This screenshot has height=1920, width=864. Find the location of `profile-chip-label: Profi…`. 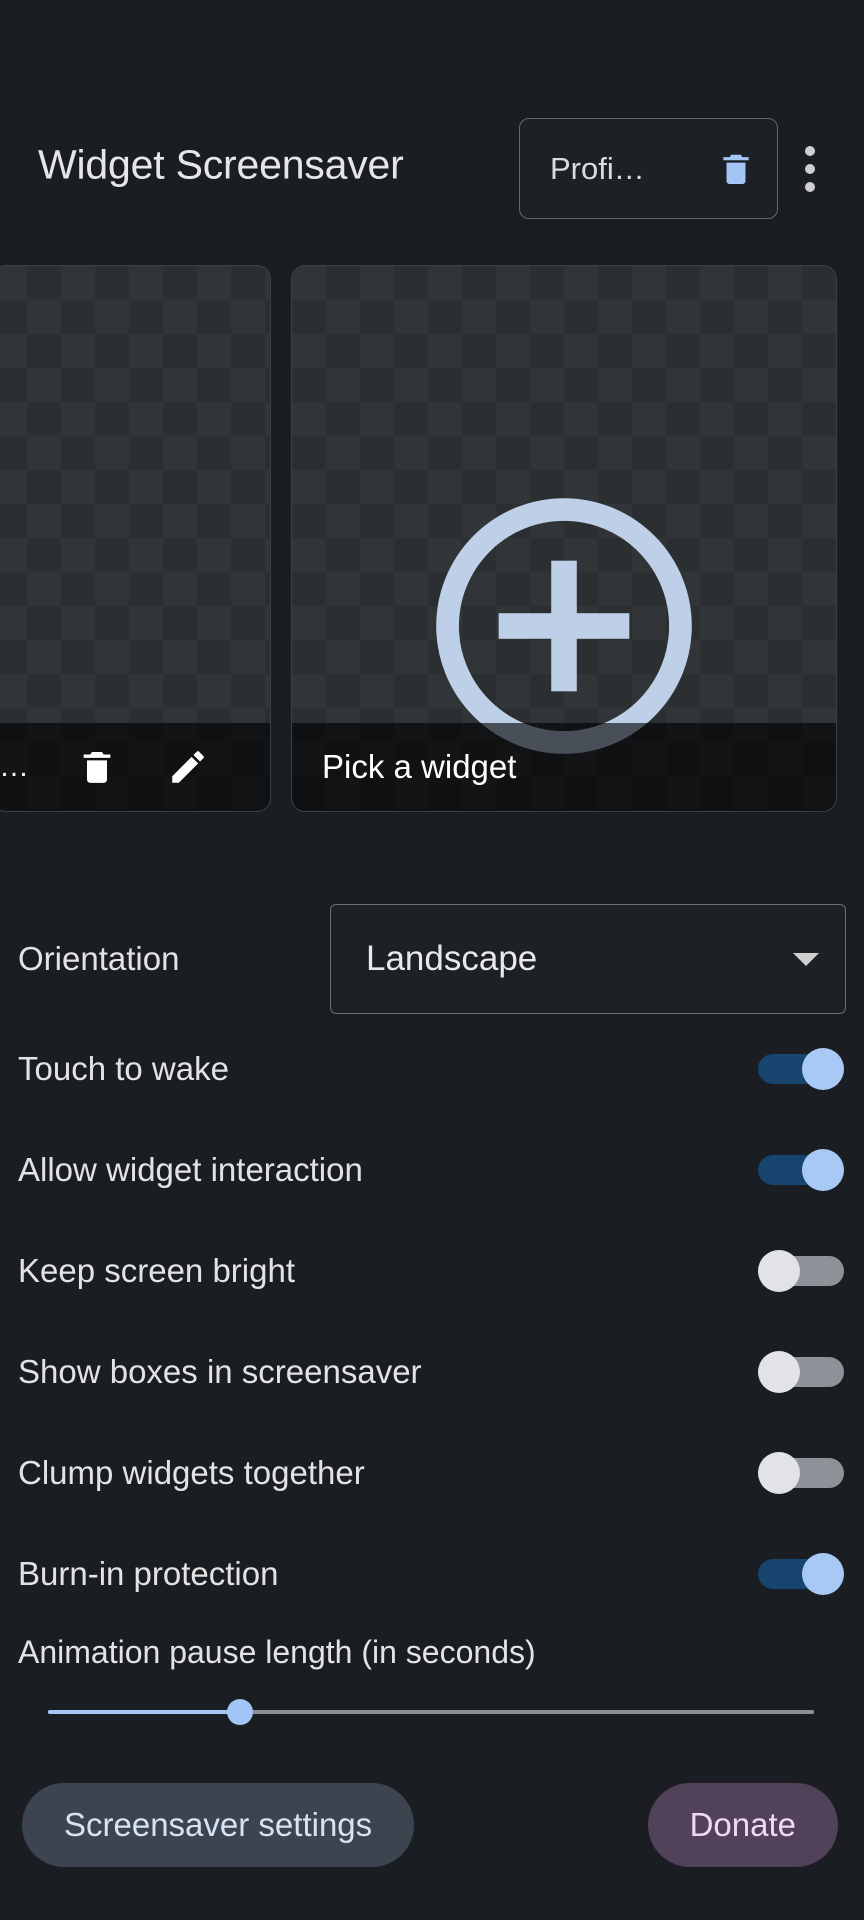

profile-chip-label: Profi… is located at coordinates (597, 168).